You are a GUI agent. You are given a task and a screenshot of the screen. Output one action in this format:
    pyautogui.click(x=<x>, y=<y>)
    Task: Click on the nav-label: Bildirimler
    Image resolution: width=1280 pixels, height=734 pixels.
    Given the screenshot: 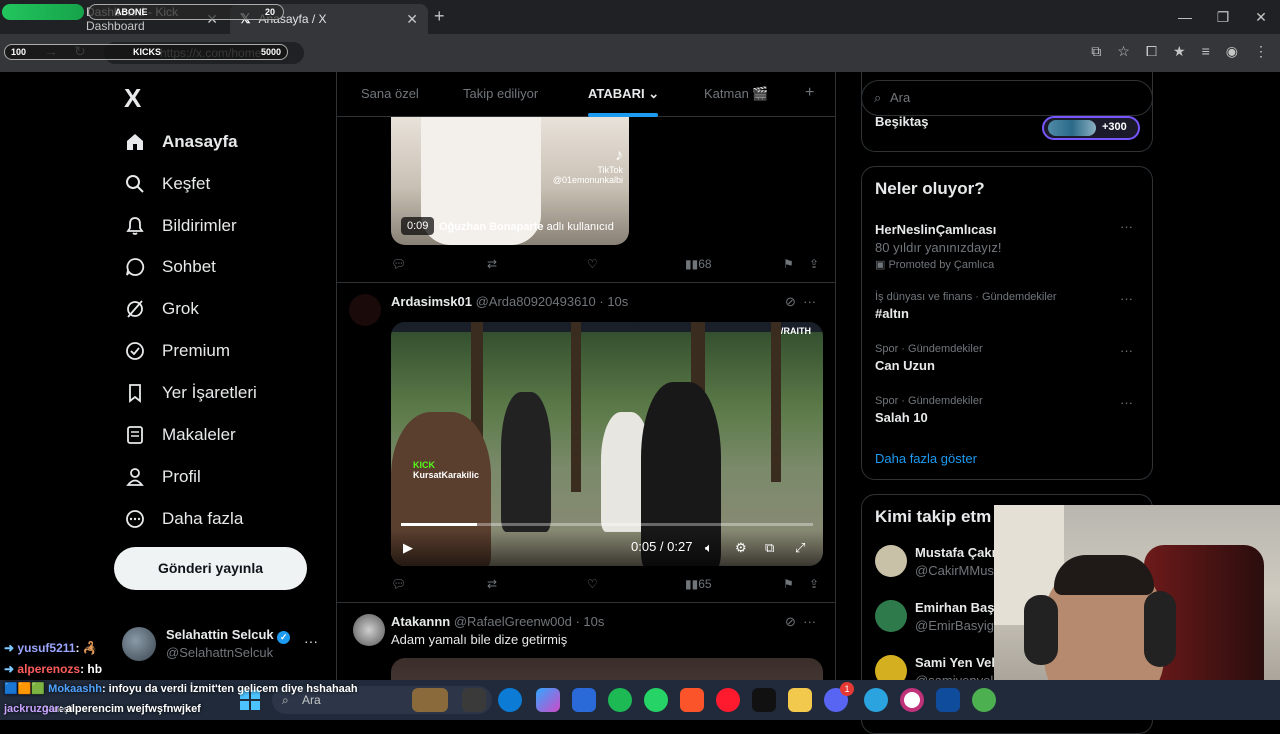 What is the action you would take?
    pyautogui.click(x=199, y=225)
    